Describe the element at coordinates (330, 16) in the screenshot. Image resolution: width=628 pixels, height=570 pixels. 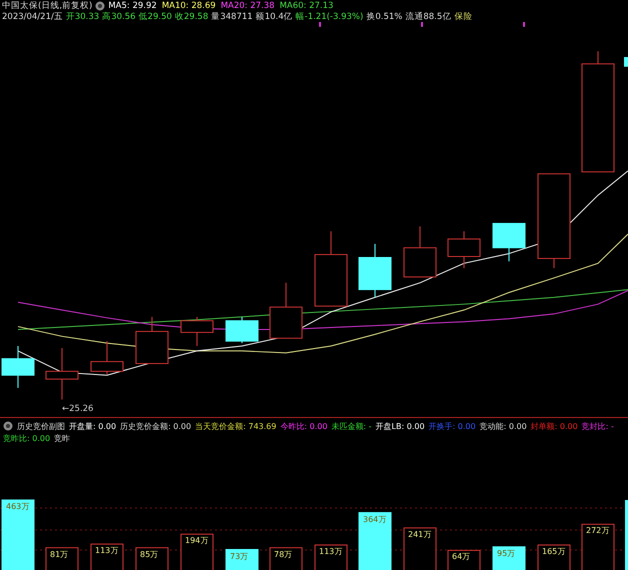
I see `quote-value: 幅-1.21(-3.93%)` at that location.